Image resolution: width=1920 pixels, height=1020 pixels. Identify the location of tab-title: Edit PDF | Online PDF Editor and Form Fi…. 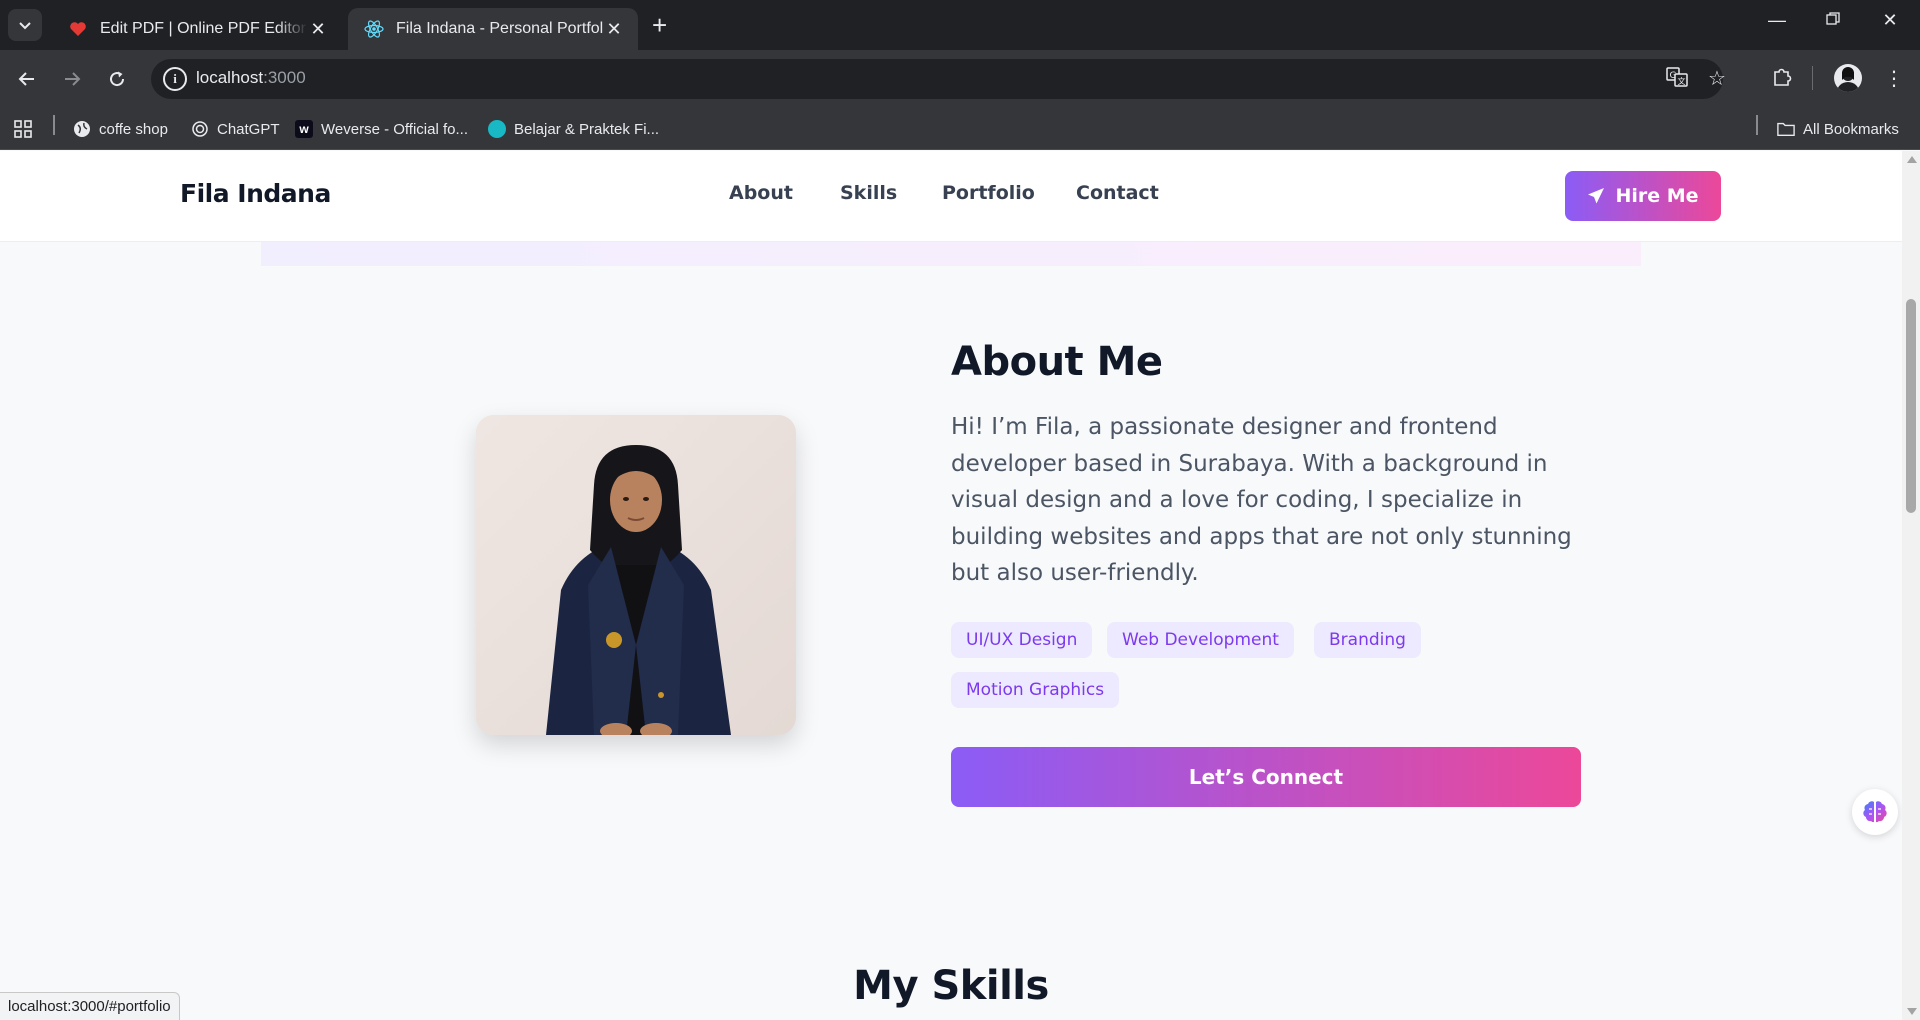
(204, 28).